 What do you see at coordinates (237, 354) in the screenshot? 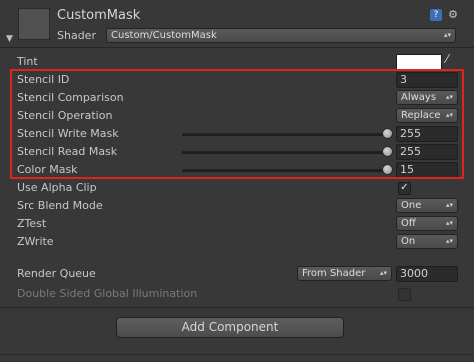
I see `bottom-divider` at bounding box center [237, 354].